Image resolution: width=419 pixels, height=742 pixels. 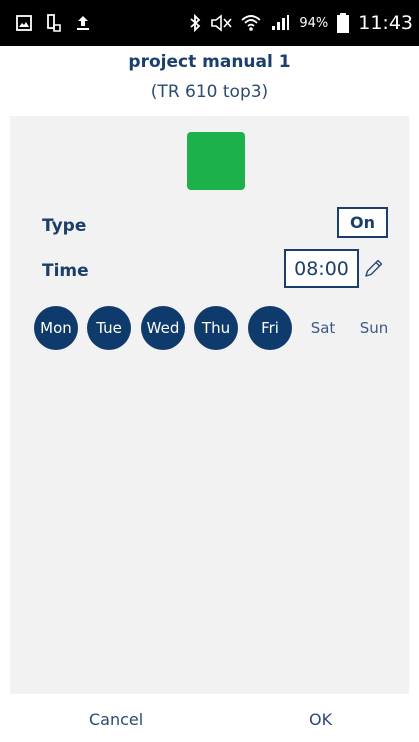 What do you see at coordinates (251, 23) in the screenshot?
I see `wifi-icon` at bounding box center [251, 23].